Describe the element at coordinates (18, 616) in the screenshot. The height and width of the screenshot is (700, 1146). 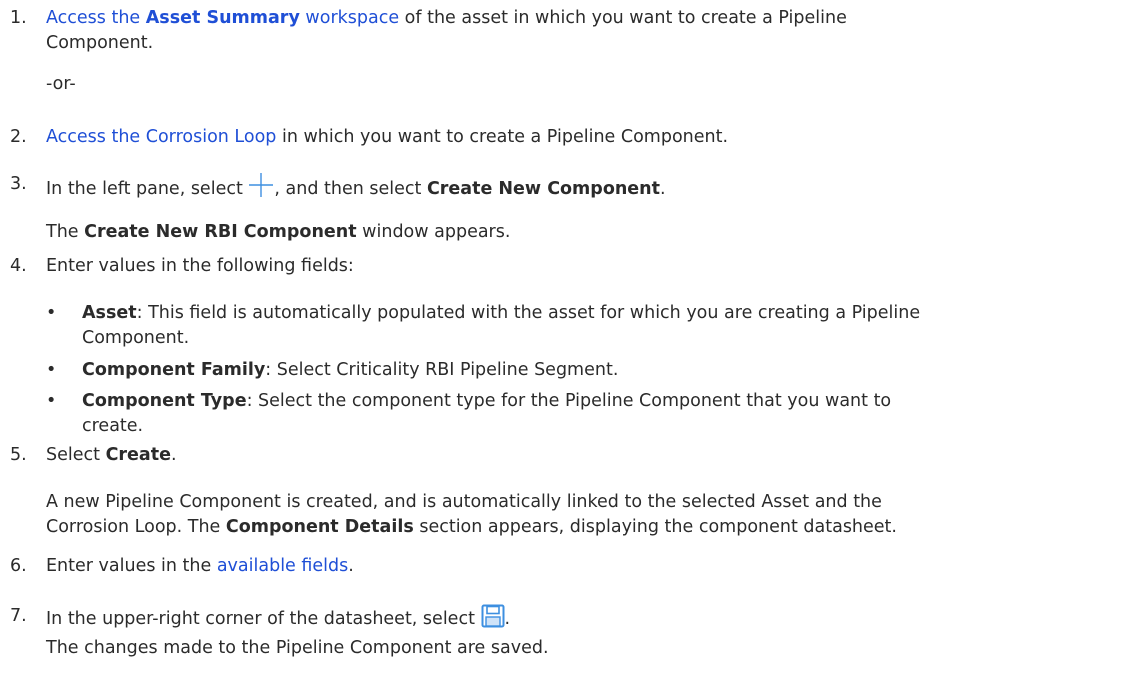
I see `step-number: 7.` at that location.